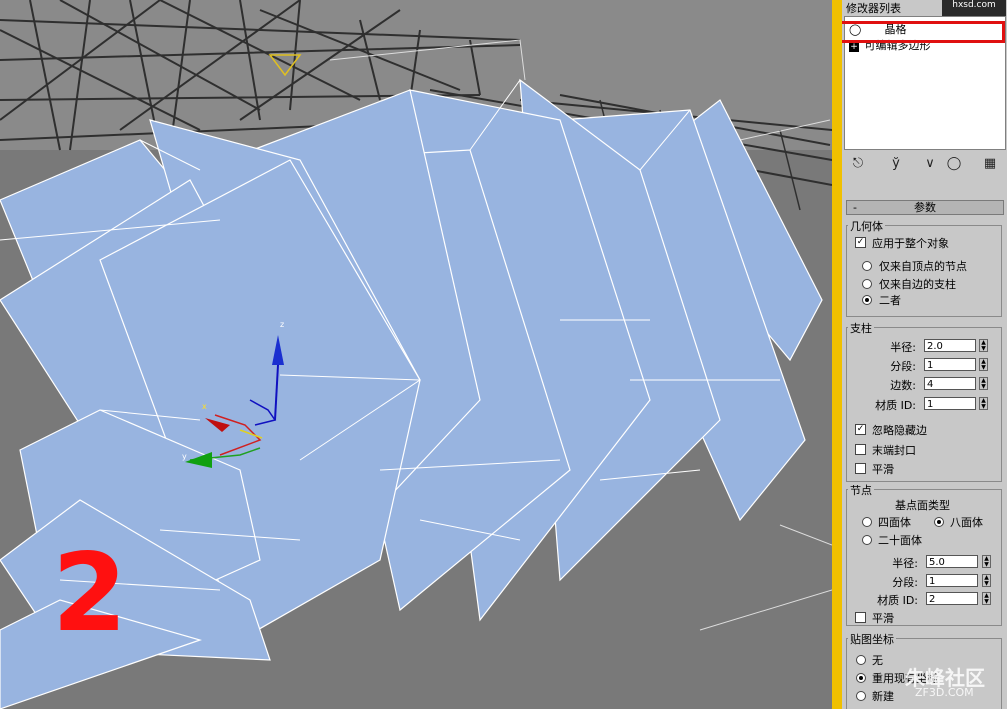 The width and height of the screenshot is (1007, 709). What do you see at coordinates (899, 430) in the screenshot?
I see `ignore-hidden-label: 忽略隐藏边` at bounding box center [899, 430].